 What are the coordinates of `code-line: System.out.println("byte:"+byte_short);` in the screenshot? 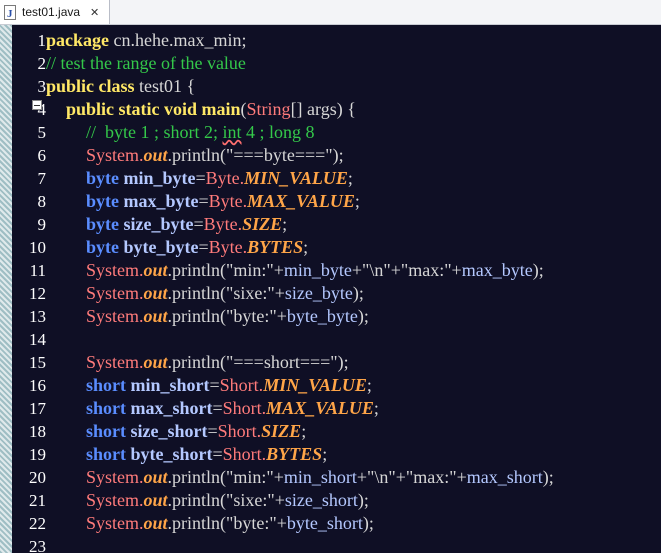 It's located at (230, 523).